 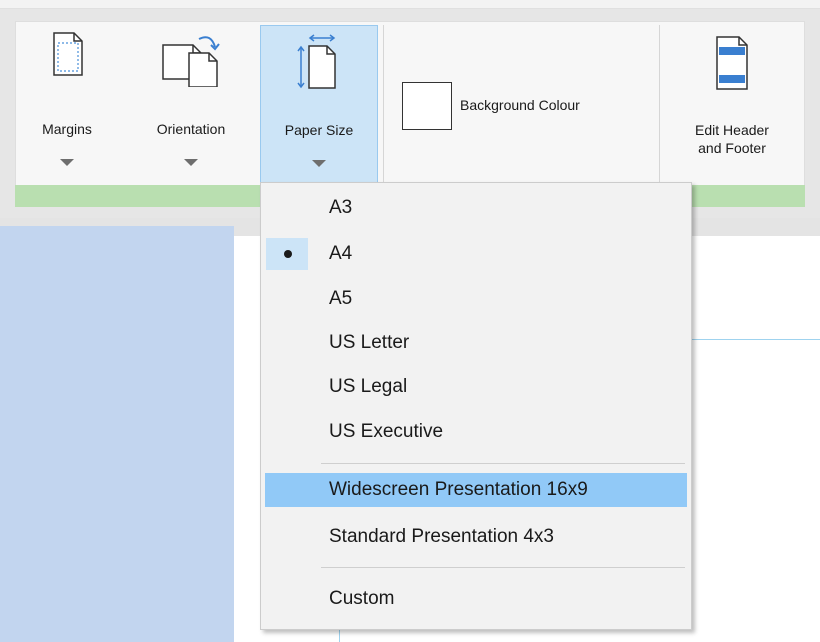 I want to click on margins-dropdown-arrow, so click(x=67, y=162).